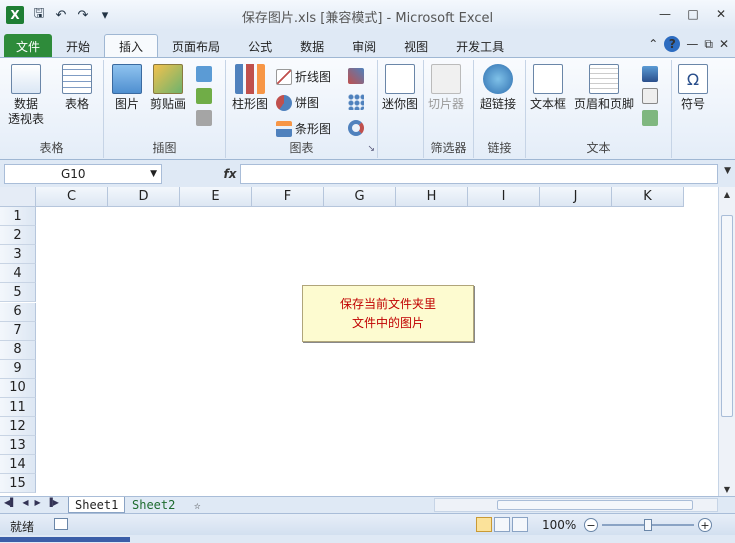 This screenshot has height=543, width=735. Describe the element at coordinates (18, 408) in the screenshot. I see `row-header: 11` at that location.